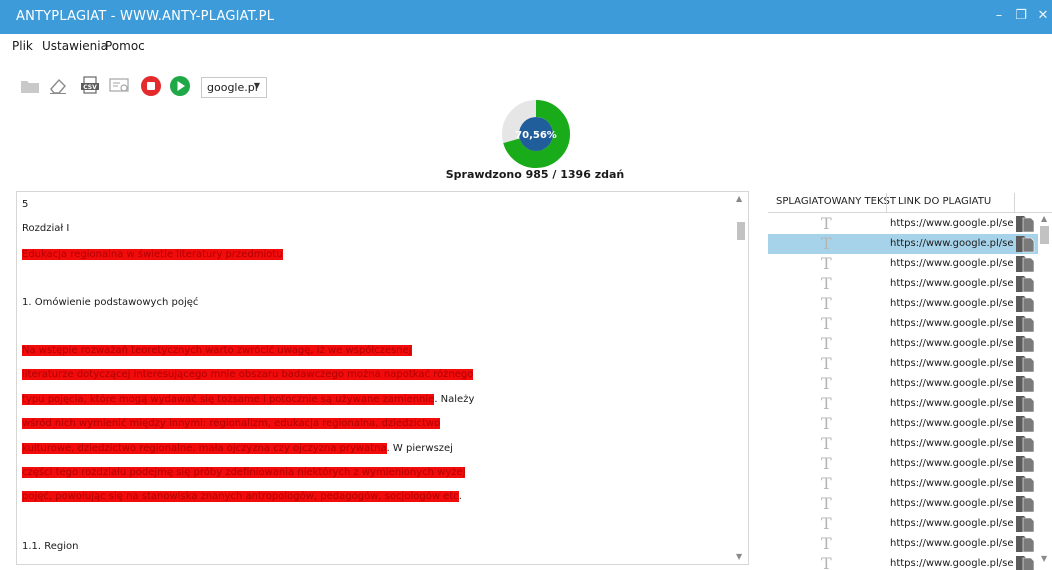  What do you see at coordinates (1043, 15) in the screenshot?
I see `close-icon: ✕` at bounding box center [1043, 15].